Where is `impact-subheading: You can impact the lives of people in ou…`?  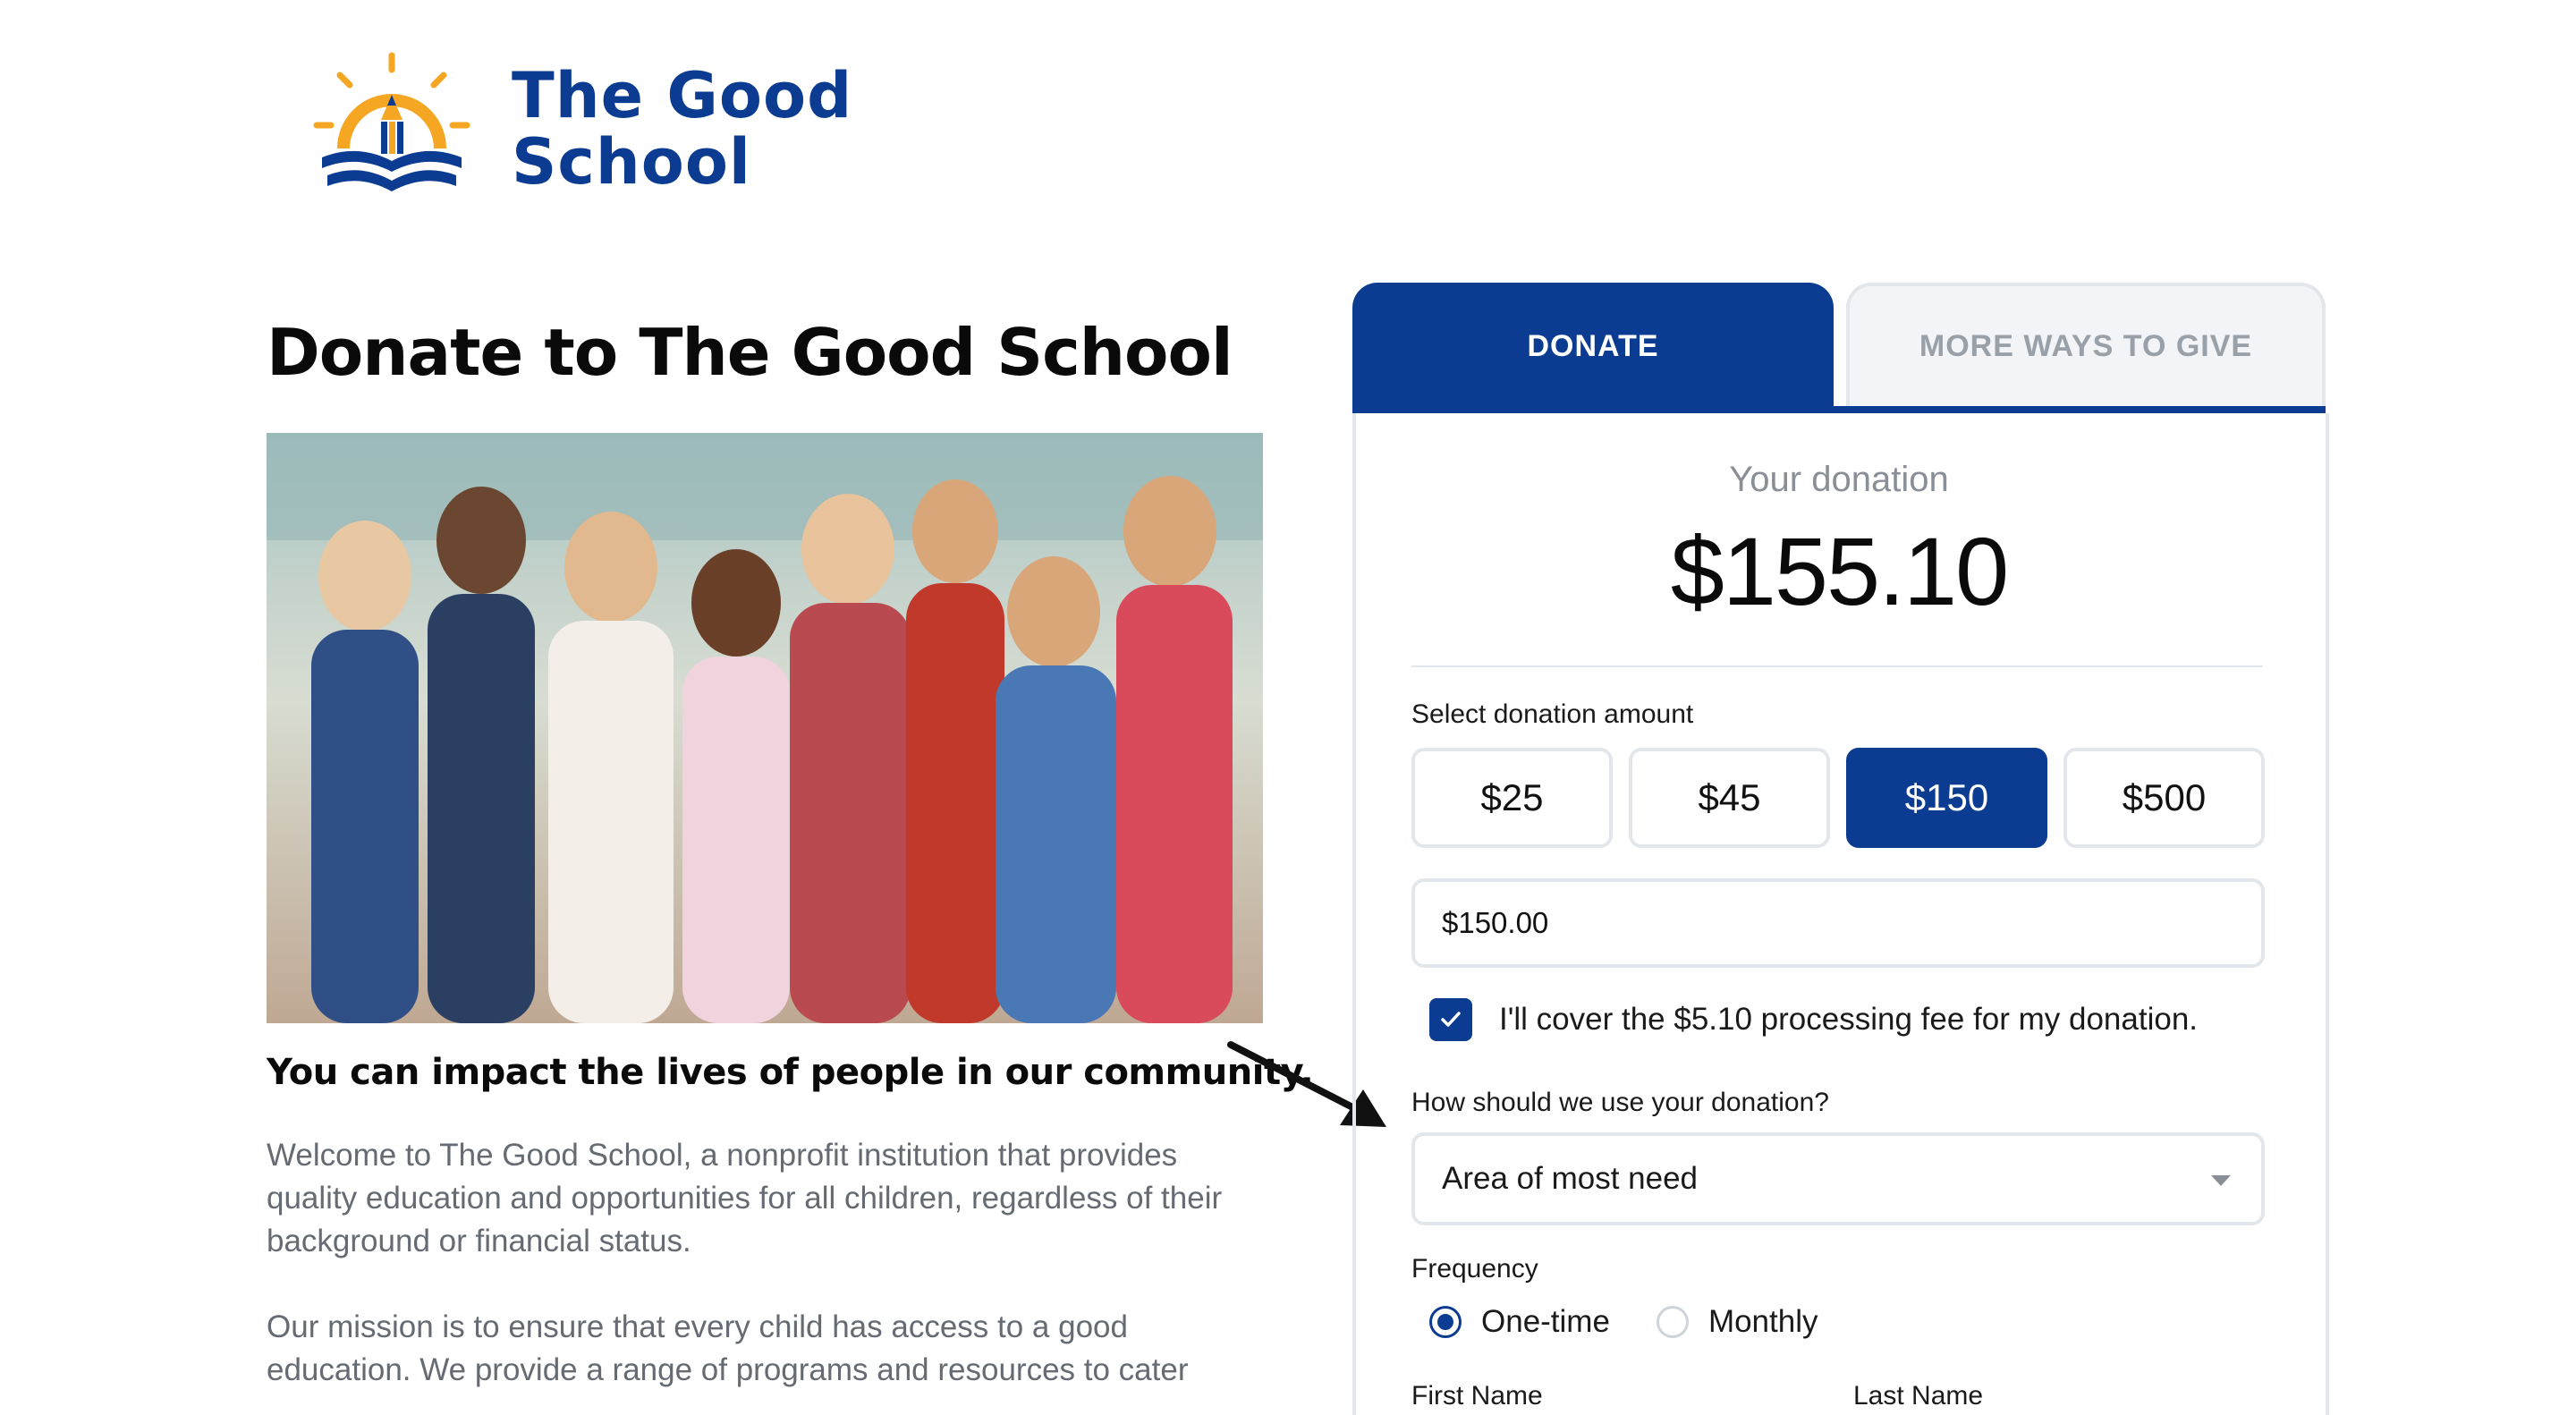 impact-subheading: You can impact the lives of people in ou… is located at coordinates (790, 1072).